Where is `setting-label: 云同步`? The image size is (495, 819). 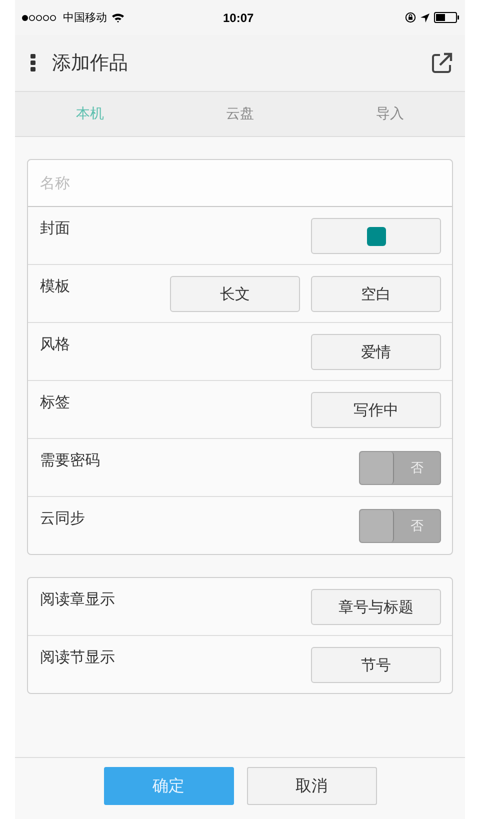
setting-label: 云同步 is located at coordinates (62, 519).